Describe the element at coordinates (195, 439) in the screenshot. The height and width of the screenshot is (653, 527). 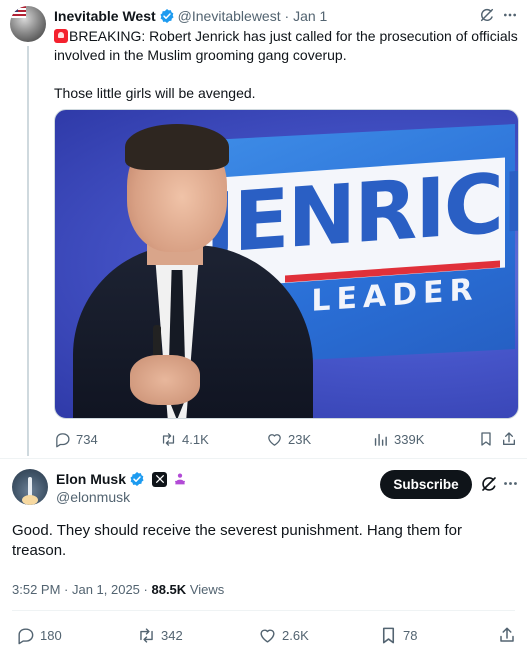
I see `repost-count: 4.1K` at that location.